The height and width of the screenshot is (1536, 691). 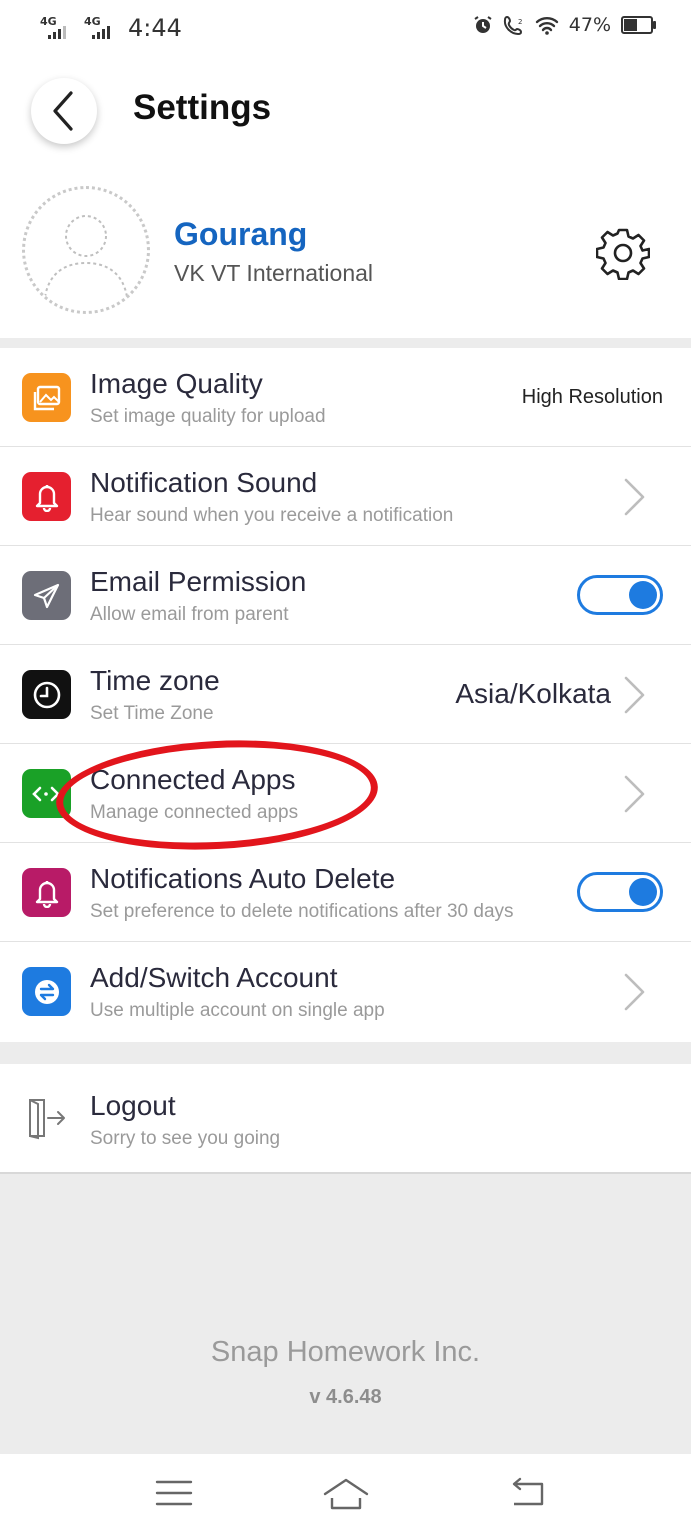 What do you see at coordinates (46, 595) in the screenshot?
I see `paper-plane-icon` at bounding box center [46, 595].